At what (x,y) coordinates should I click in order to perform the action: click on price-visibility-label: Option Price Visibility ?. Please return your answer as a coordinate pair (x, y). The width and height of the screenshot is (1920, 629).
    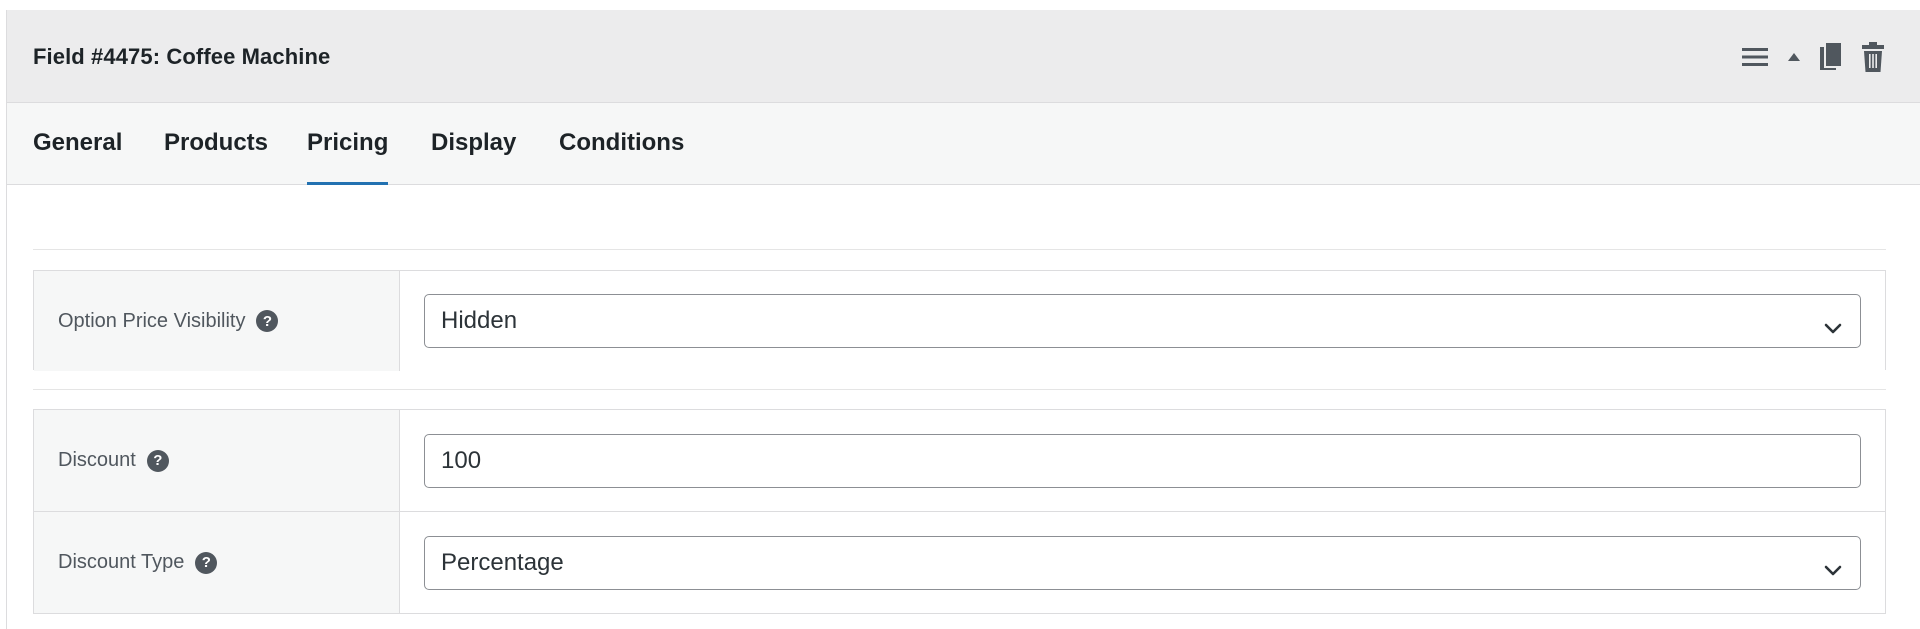
    Looking at the image, I should click on (217, 321).